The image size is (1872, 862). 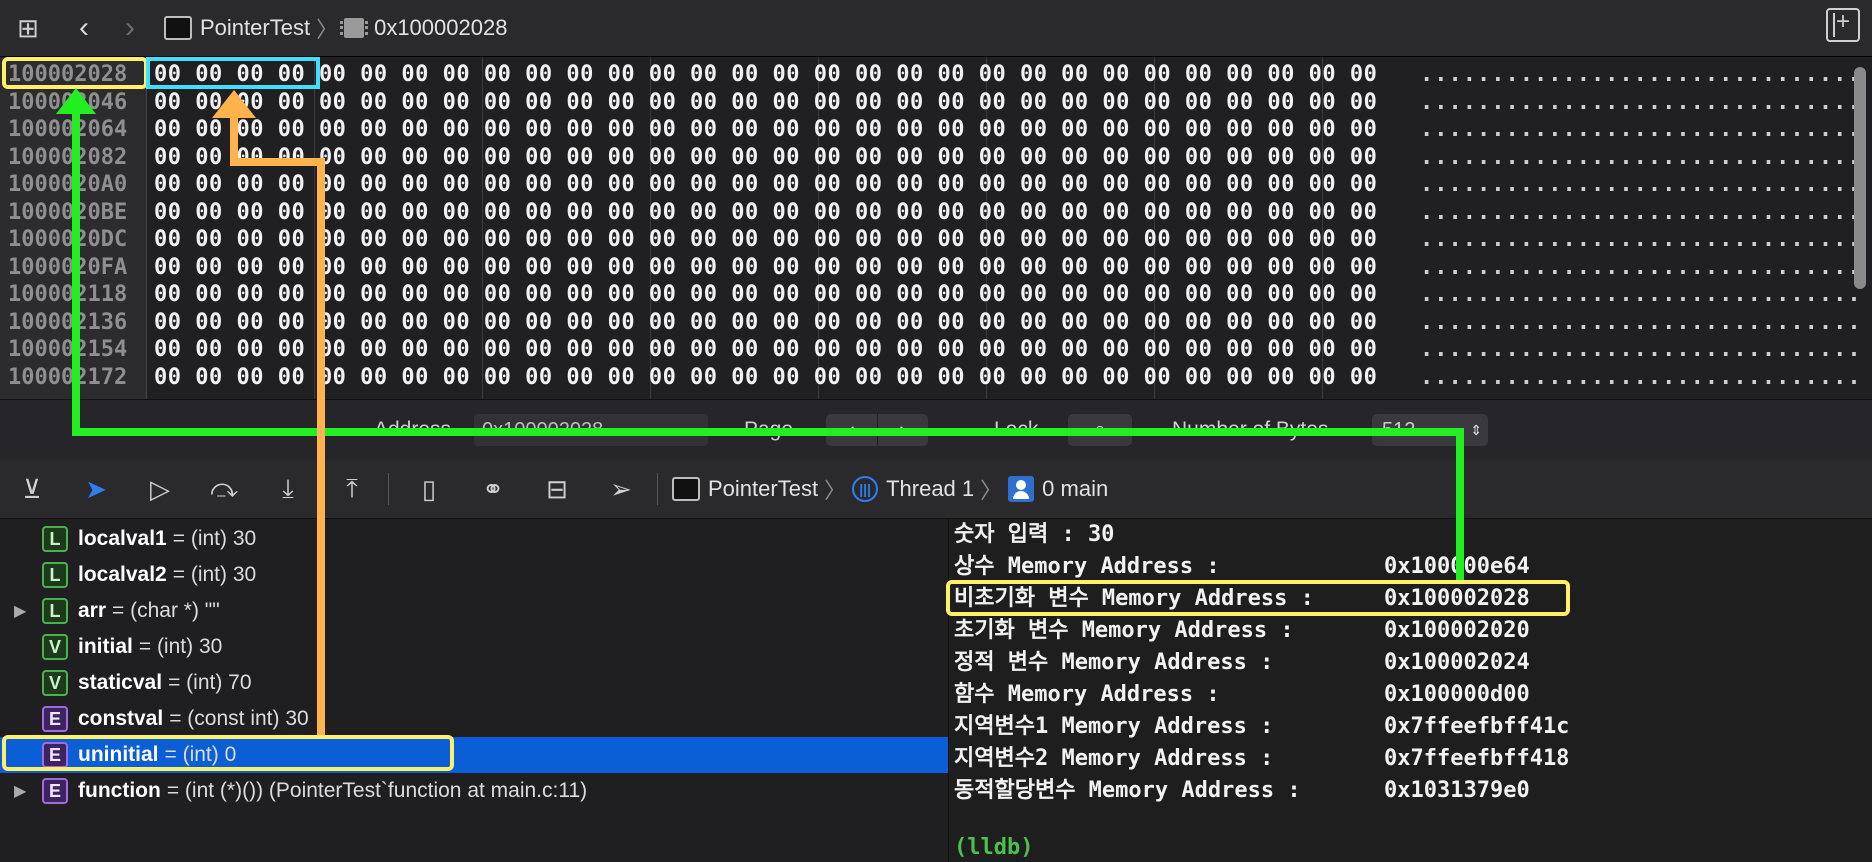 What do you see at coordinates (930, 489) in the screenshot?
I see `debug-thread: Thread 1` at bounding box center [930, 489].